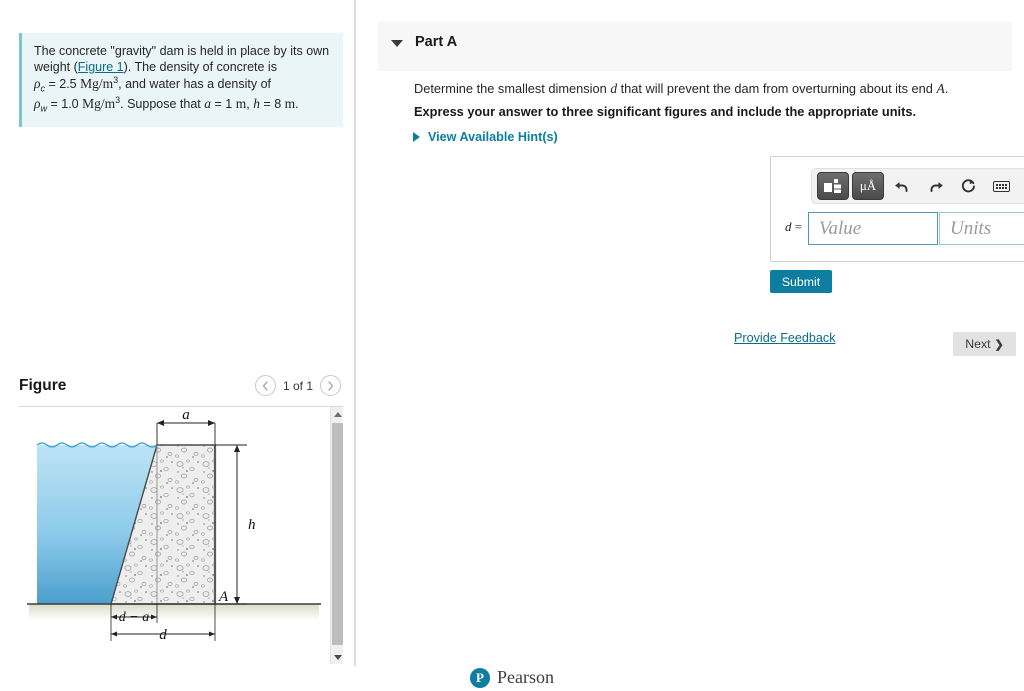  I want to click on next-button: Next ❯, so click(984, 344).